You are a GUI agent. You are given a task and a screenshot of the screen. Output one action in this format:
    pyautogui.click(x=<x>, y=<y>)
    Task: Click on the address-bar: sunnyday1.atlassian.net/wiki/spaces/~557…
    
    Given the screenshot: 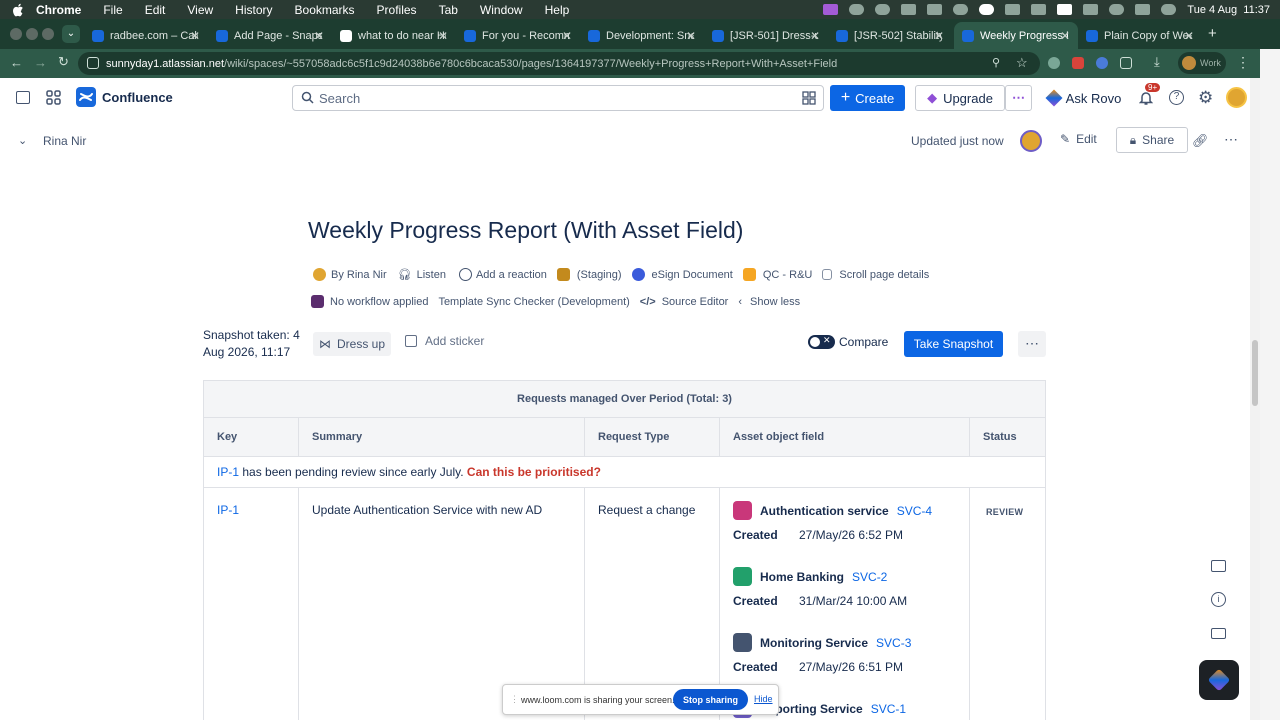 What is the action you would take?
    pyautogui.click(x=559, y=63)
    